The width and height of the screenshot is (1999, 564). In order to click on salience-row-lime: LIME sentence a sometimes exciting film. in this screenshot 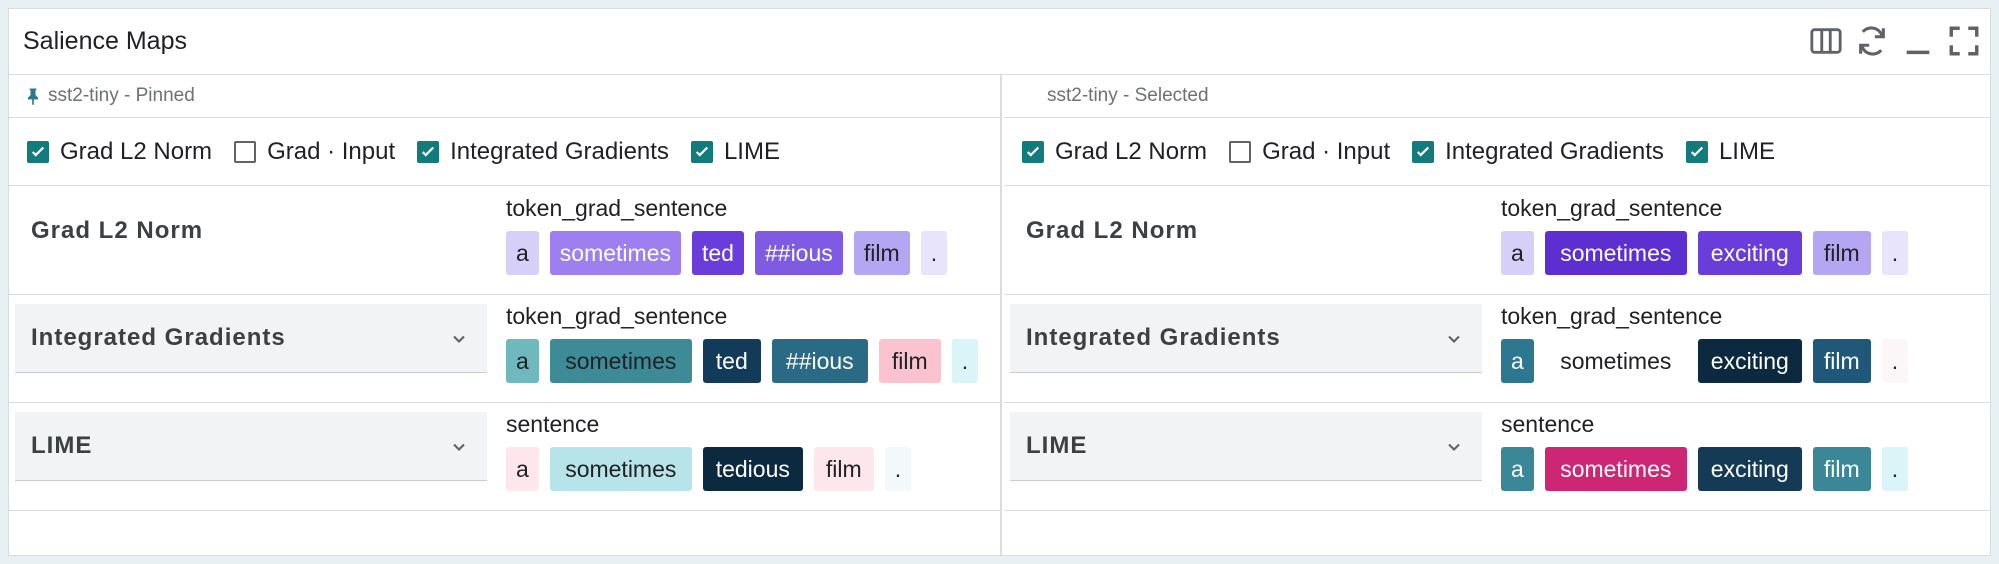, I will do `click(1497, 457)`.